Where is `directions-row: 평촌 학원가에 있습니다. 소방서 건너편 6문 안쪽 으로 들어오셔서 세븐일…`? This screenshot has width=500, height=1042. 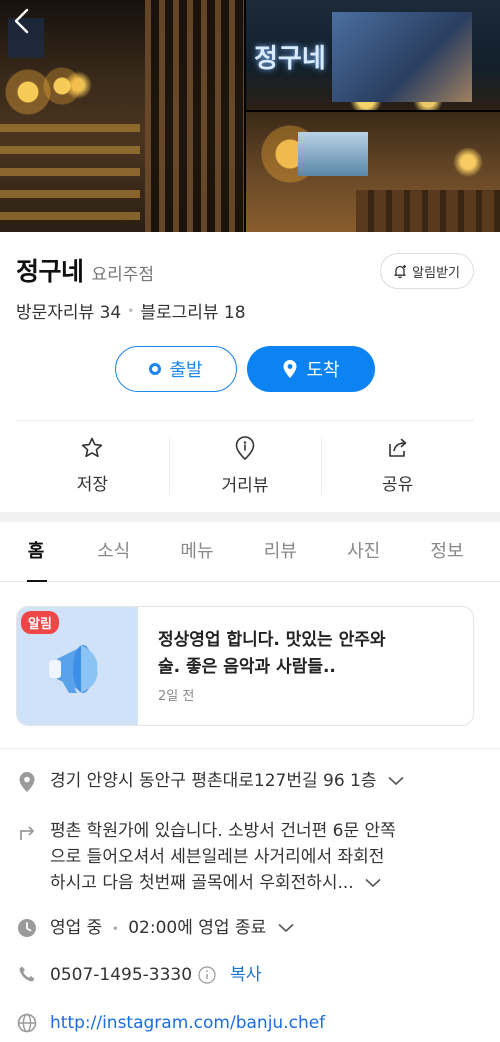 directions-row: 평촌 학원가에 있습니다. 소방서 건너편 6문 안쪽 으로 들어오셔서 세븐일… is located at coordinates (246, 857).